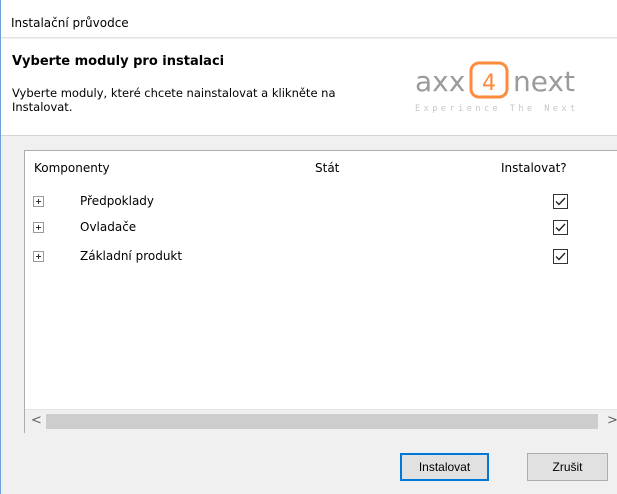 This screenshot has width=617, height=494. What do you see at coordinates (36, 420) in the screenshot?
I see `scroll-left-icon: <` at bounding box center [36, 420].